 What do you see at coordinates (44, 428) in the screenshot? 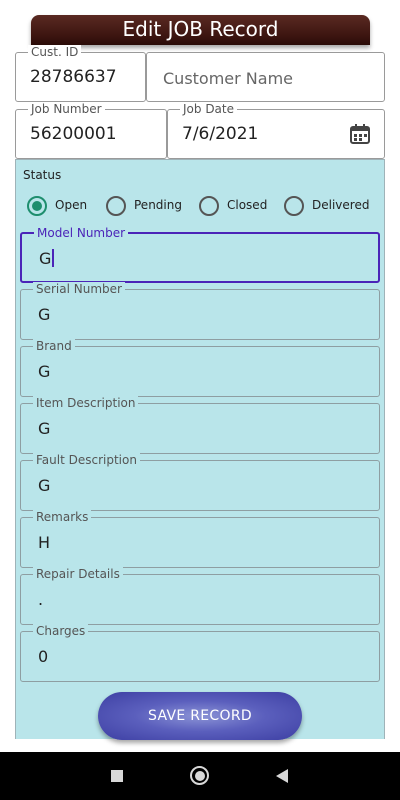
I see `item-description-value: G` at bounding box center [44, 428].